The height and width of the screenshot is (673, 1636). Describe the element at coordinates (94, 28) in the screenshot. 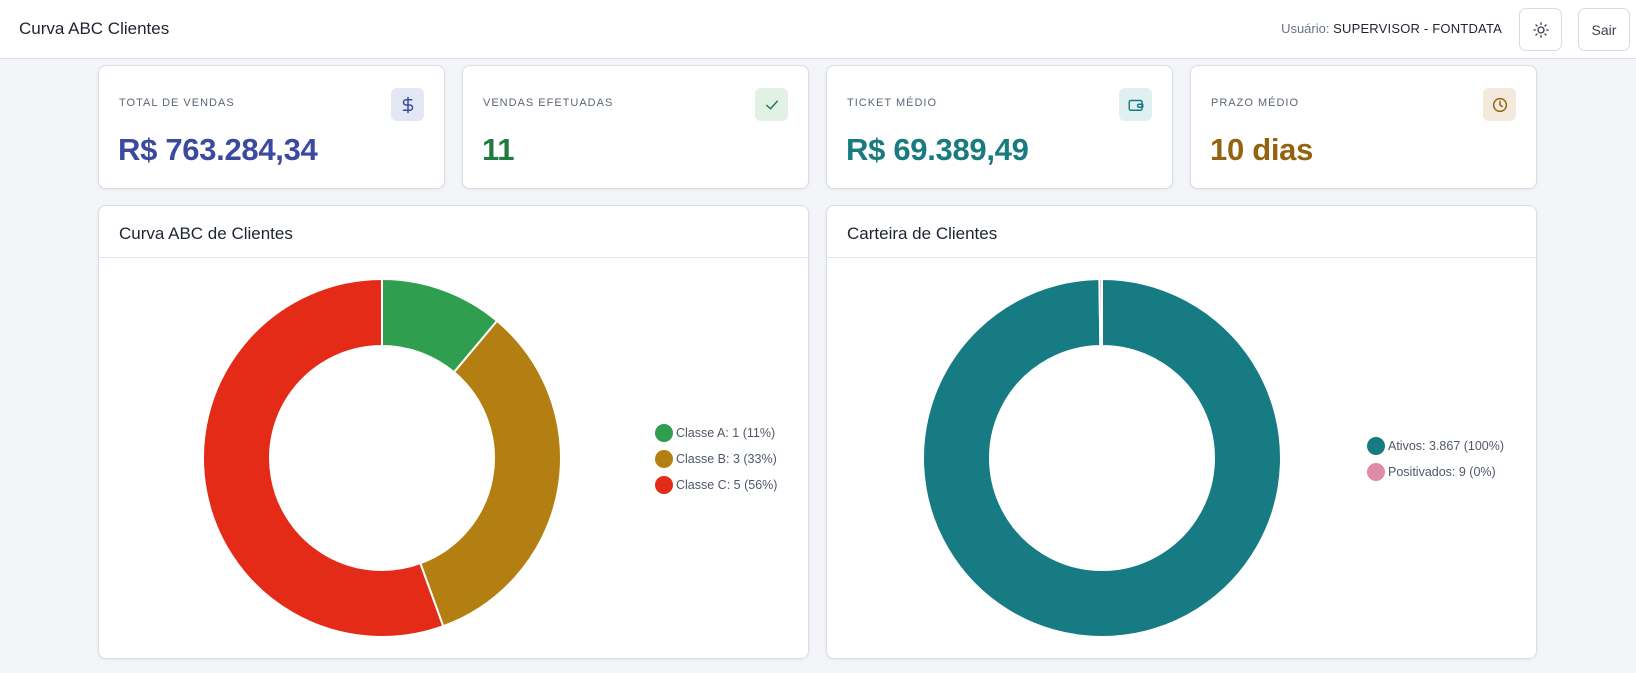

I see `page-title: Curva ABC Clientes` at that location.